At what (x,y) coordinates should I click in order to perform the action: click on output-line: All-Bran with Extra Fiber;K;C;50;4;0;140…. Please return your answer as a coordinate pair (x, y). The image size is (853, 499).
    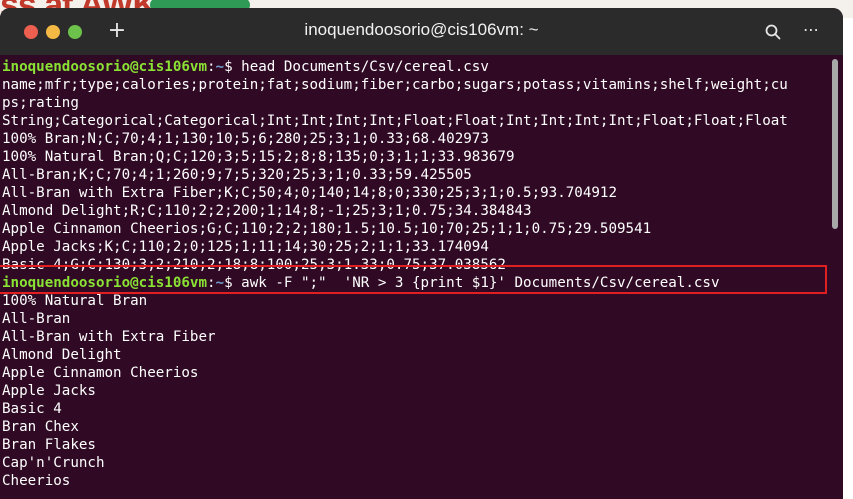
    Looking at the image, I should click on (309, 193).